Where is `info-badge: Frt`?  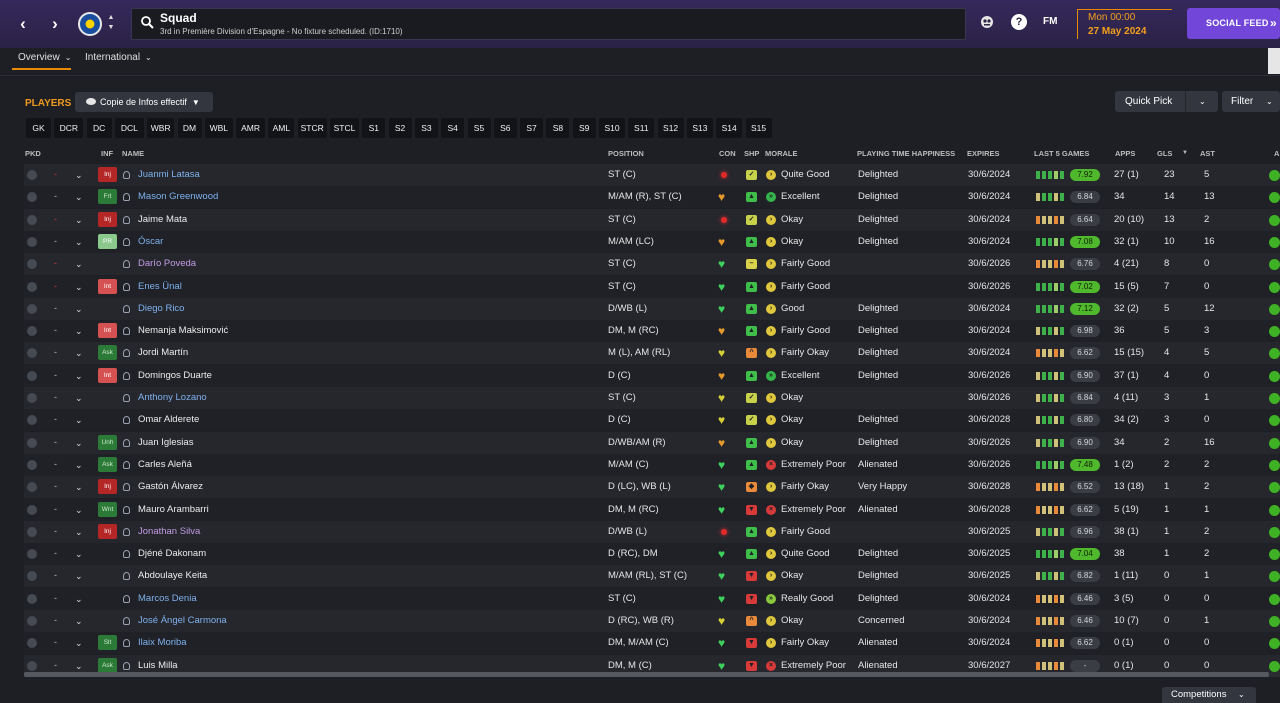
info-badge: Frt is located at coordinates (107, 197).